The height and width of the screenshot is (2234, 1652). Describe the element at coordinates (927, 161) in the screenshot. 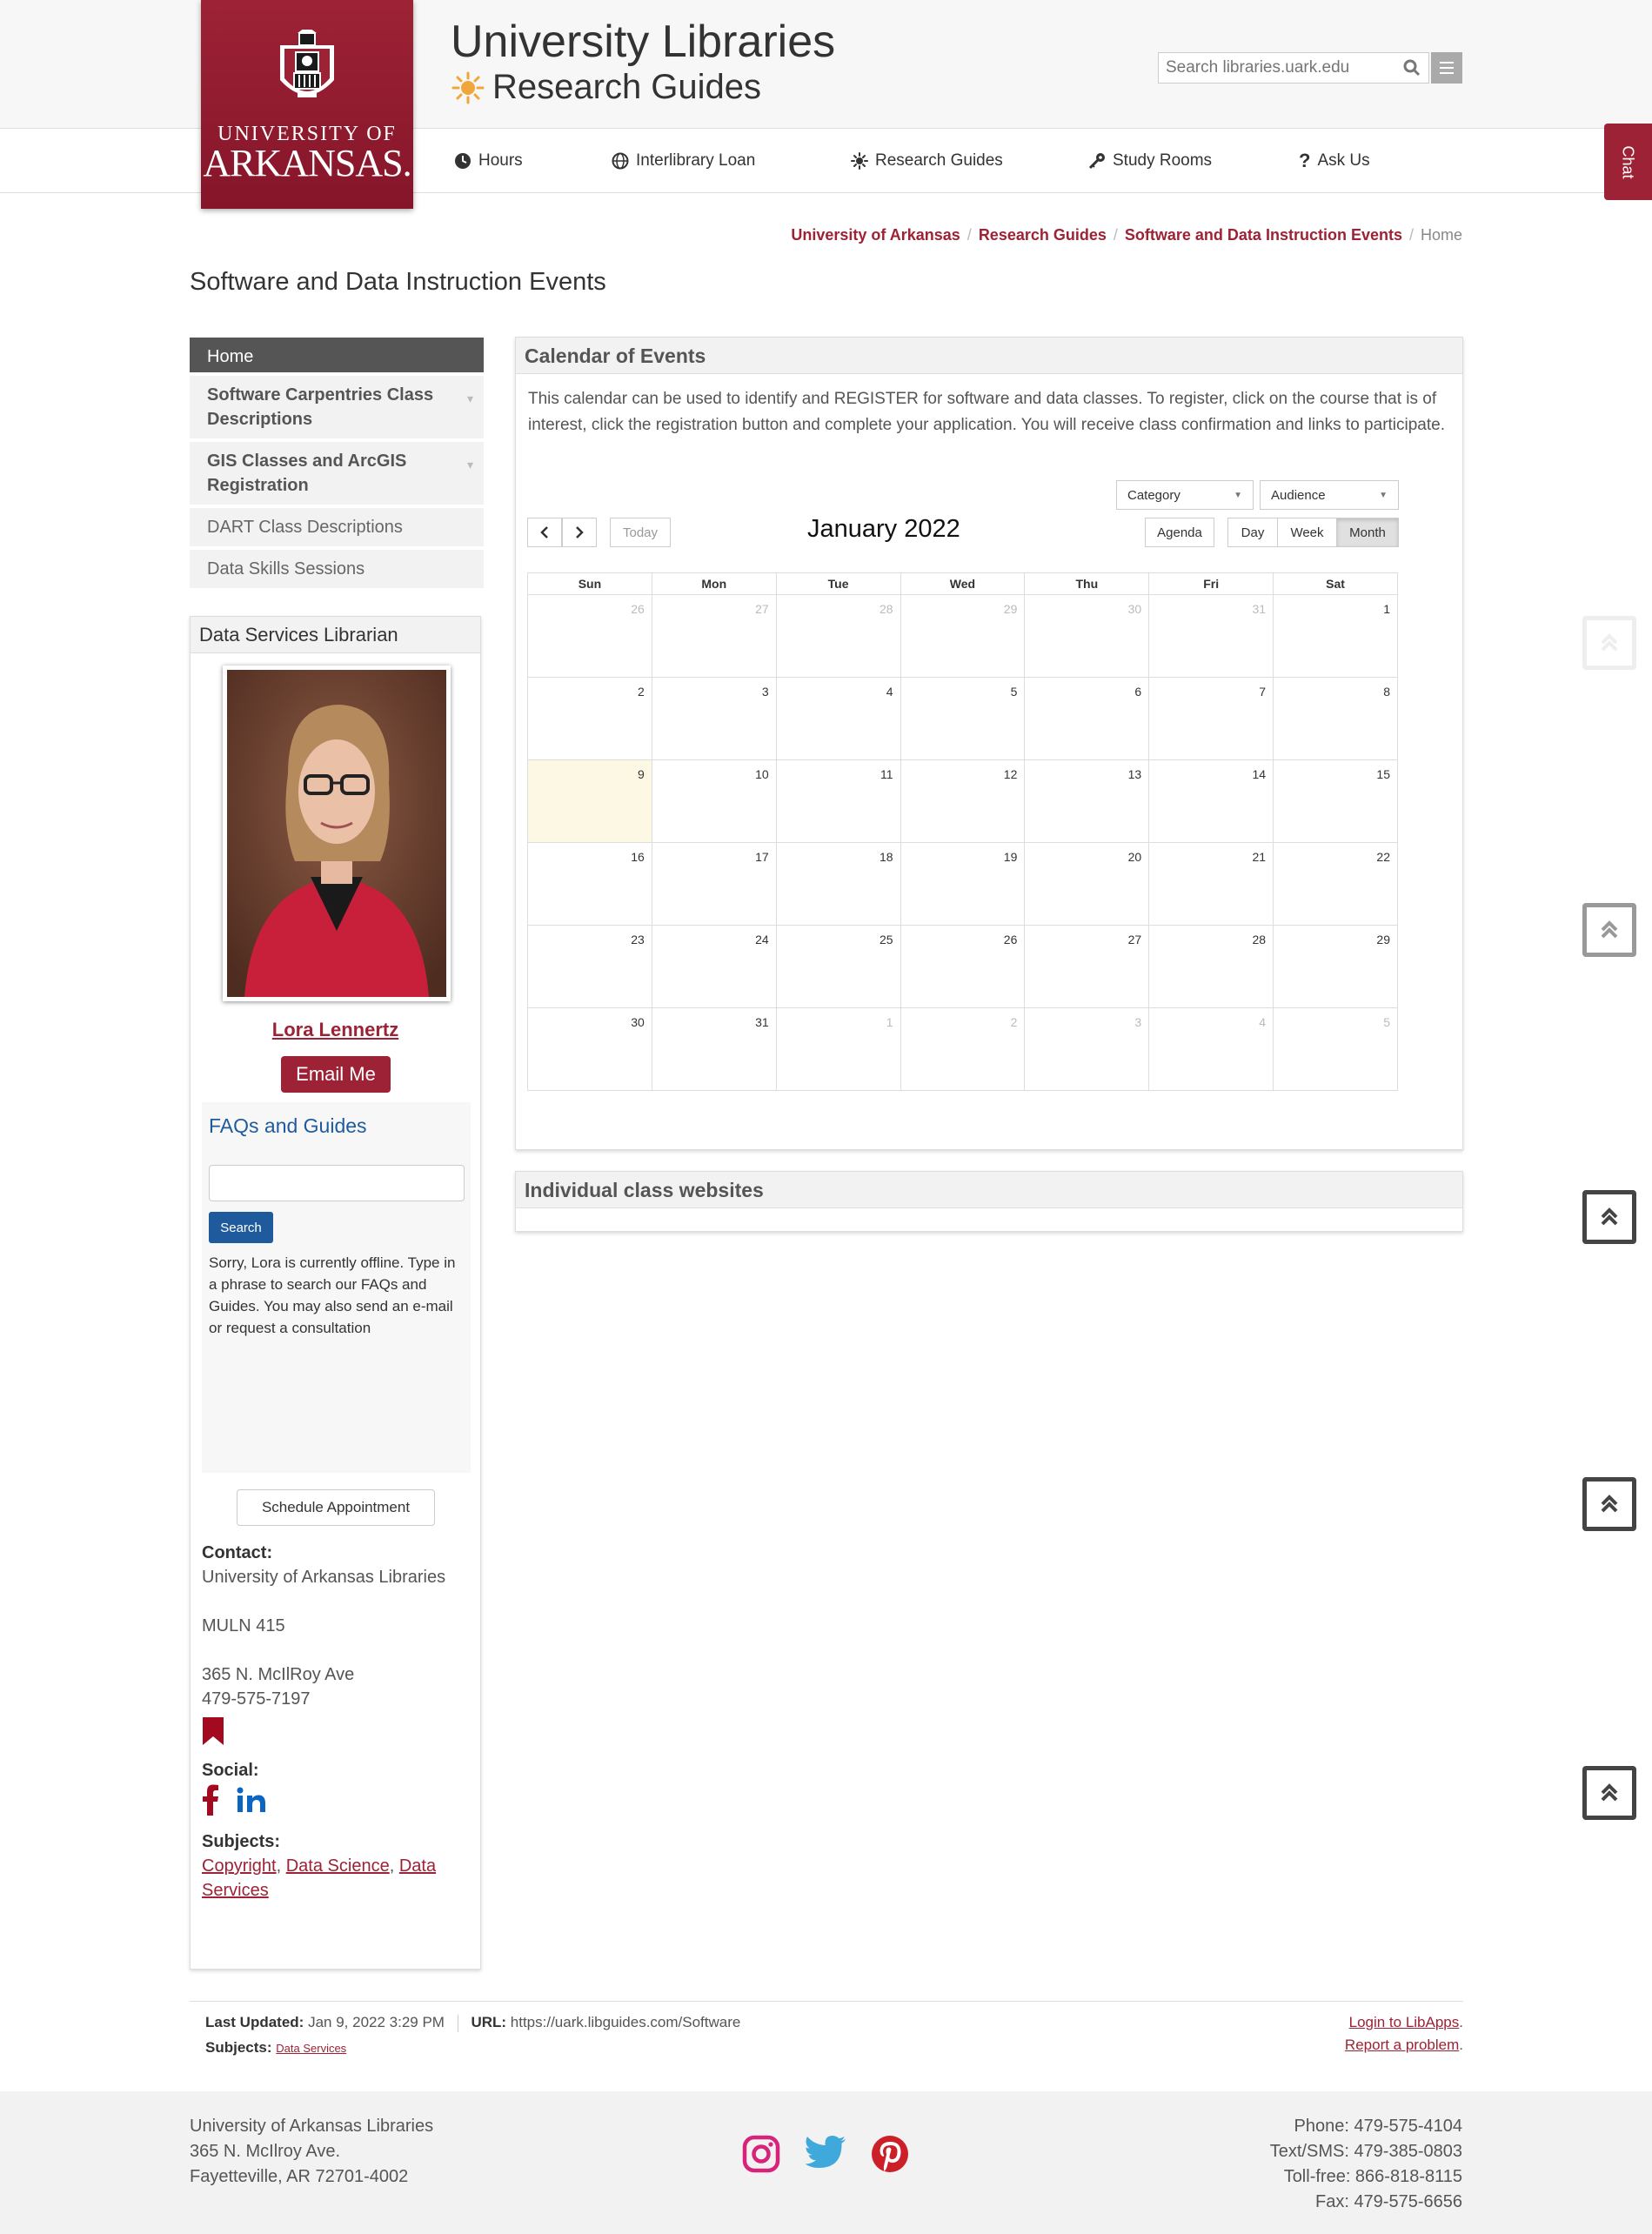

I see `nav-research-guides: Research Guides` at that location.